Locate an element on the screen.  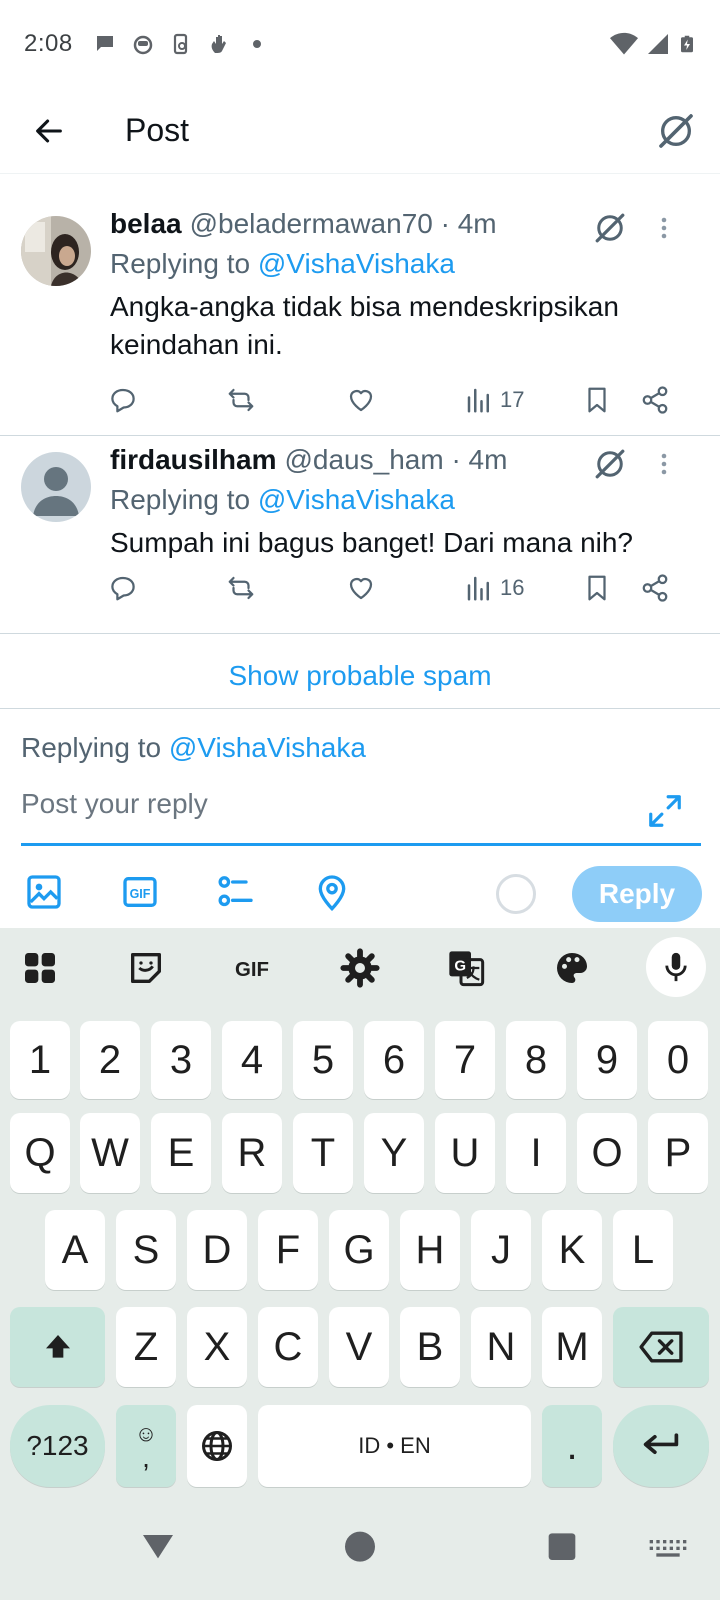
key-z: Z is located at coordinates (146, 1347).